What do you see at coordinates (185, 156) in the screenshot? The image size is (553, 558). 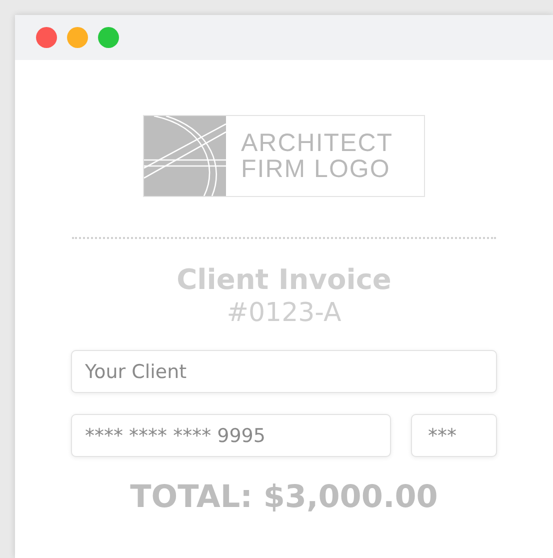 I see `arcs-icon` at bounding box center [185, 156].